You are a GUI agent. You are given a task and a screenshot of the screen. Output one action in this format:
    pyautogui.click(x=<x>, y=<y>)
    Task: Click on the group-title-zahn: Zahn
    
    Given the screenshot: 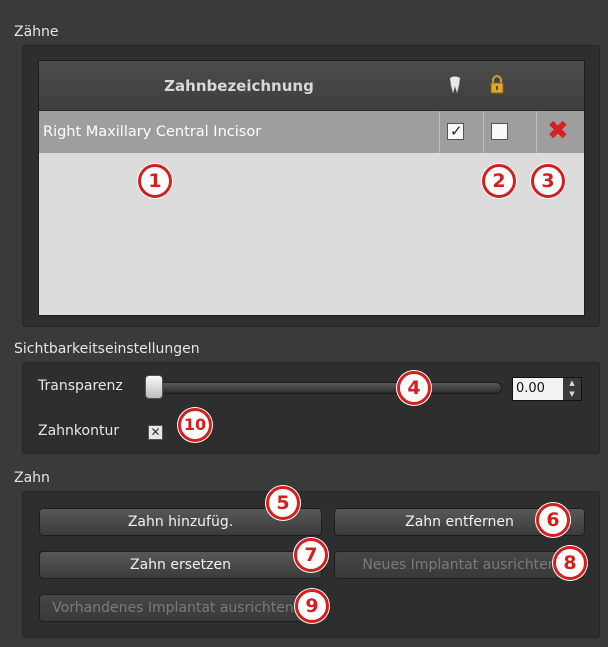 What is the action you would take?
    pyautogui.click(x=32, y=478)
    